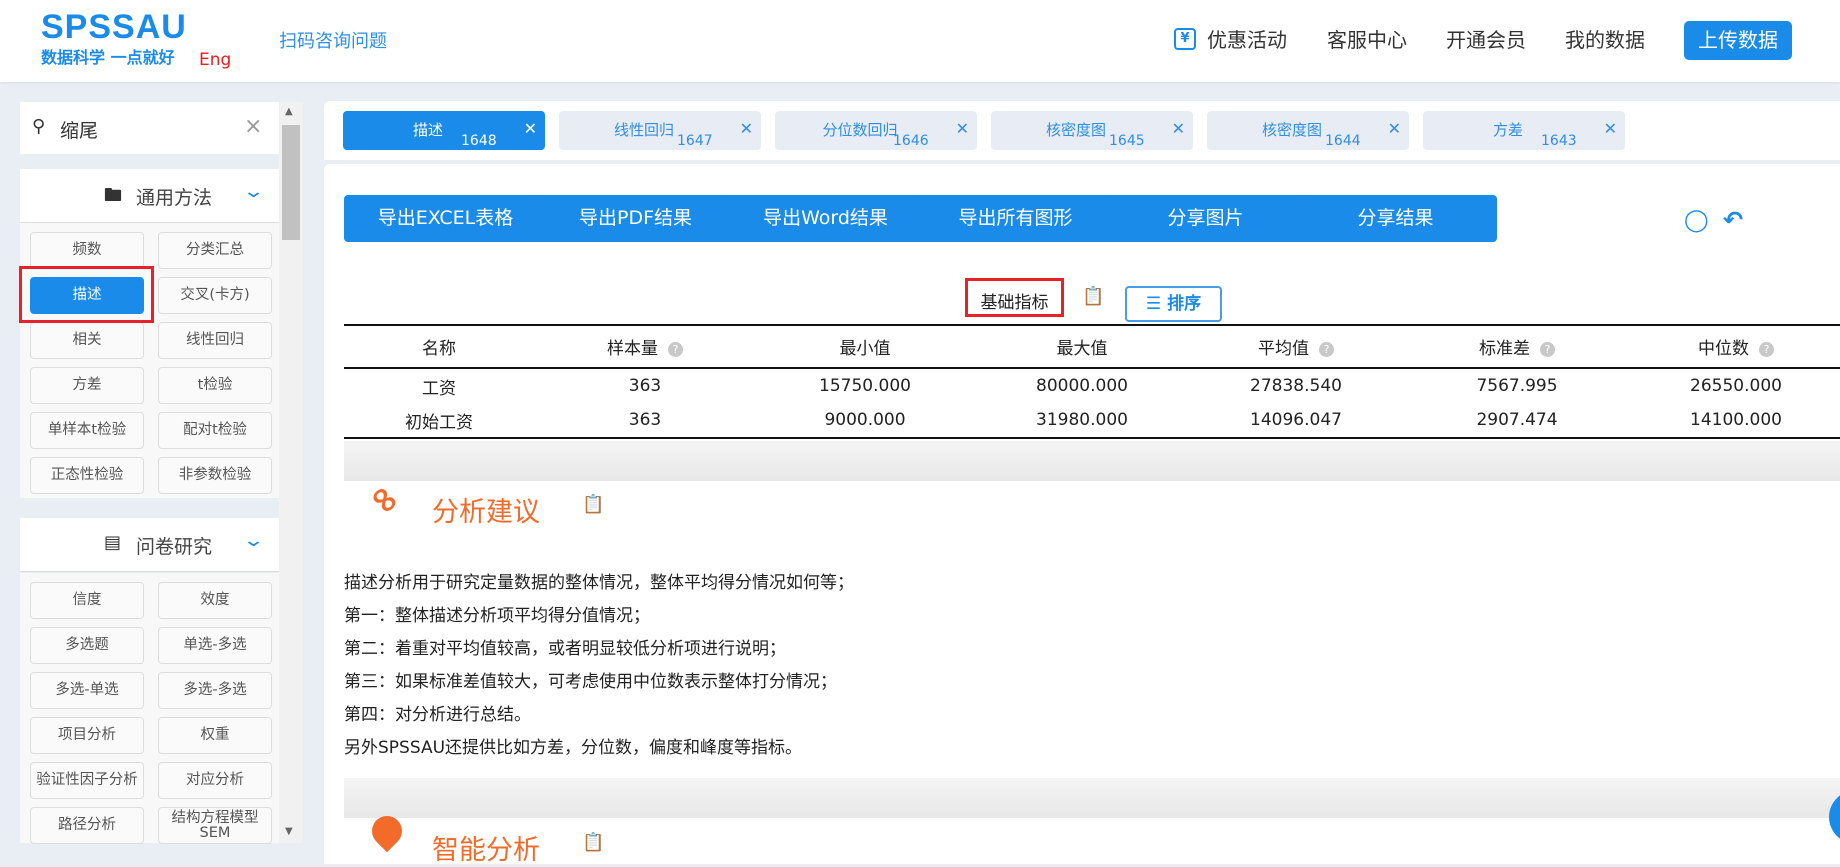 The image size is (1840, 867). What do you see at coordinates (1082, 386) in the screenshot?
I see `table-cell: 80000.000` at bounding box center [1082, 386].